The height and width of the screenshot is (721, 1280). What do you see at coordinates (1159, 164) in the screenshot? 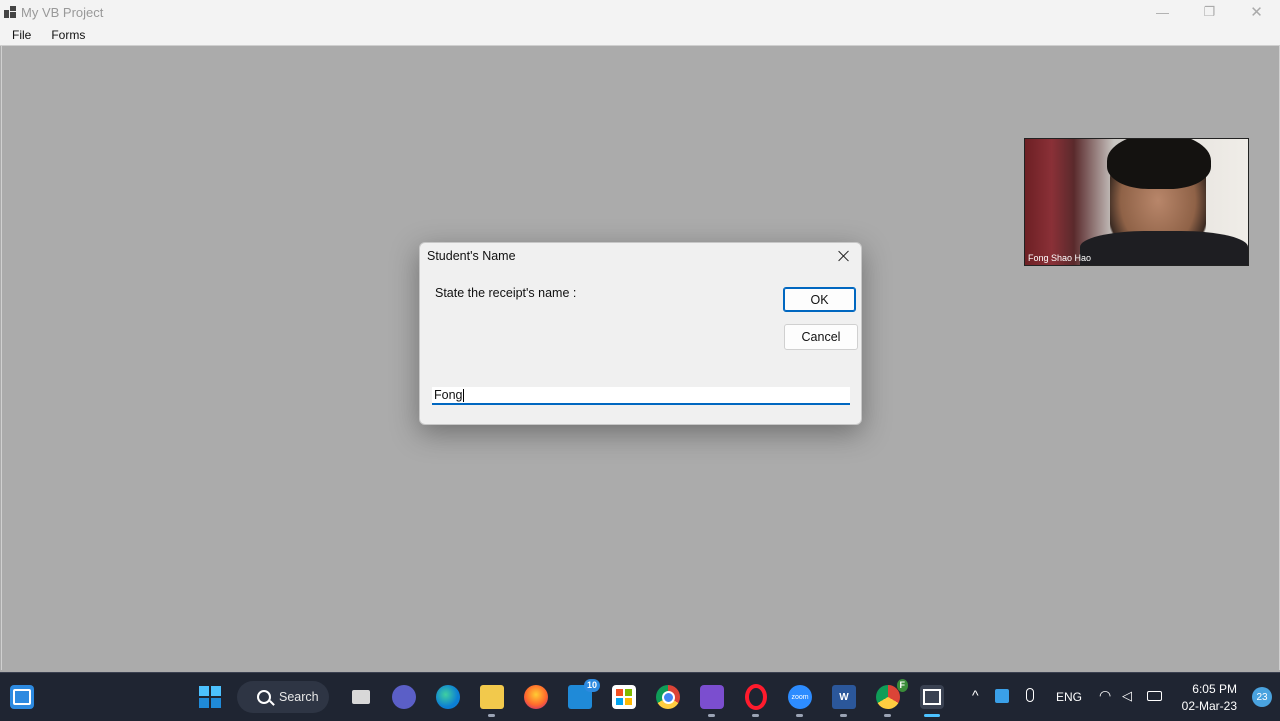
I see `participant-hair` at bounding box center [1159, 164].